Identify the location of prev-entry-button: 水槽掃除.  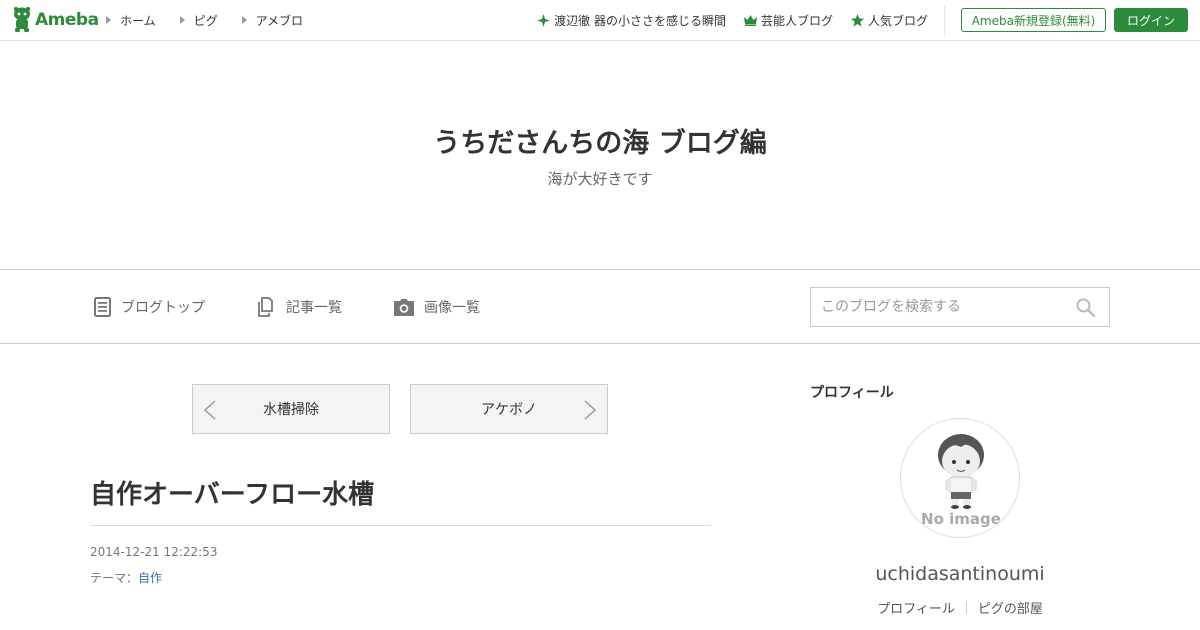
(291, 409).